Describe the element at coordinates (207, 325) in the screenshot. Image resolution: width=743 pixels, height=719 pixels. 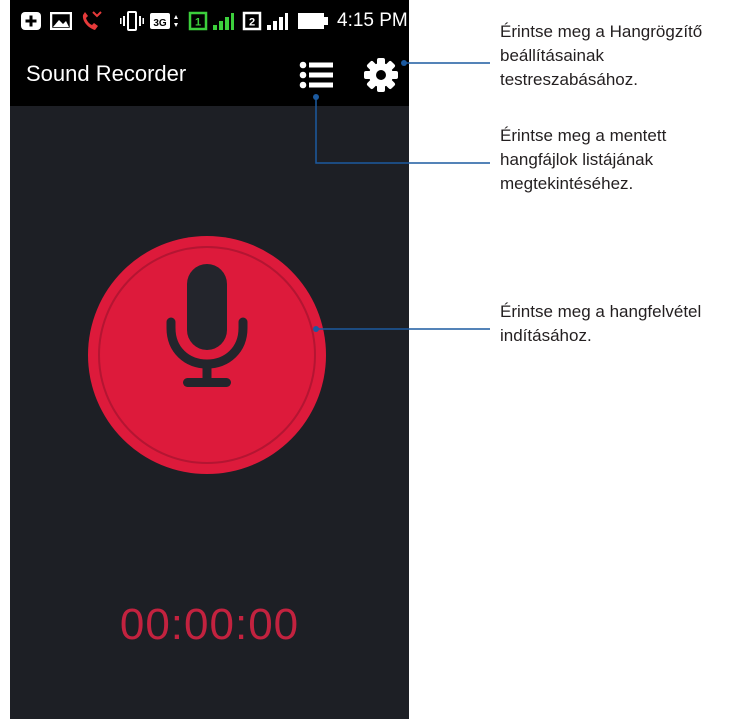
I see `microphone-icon` at that location.